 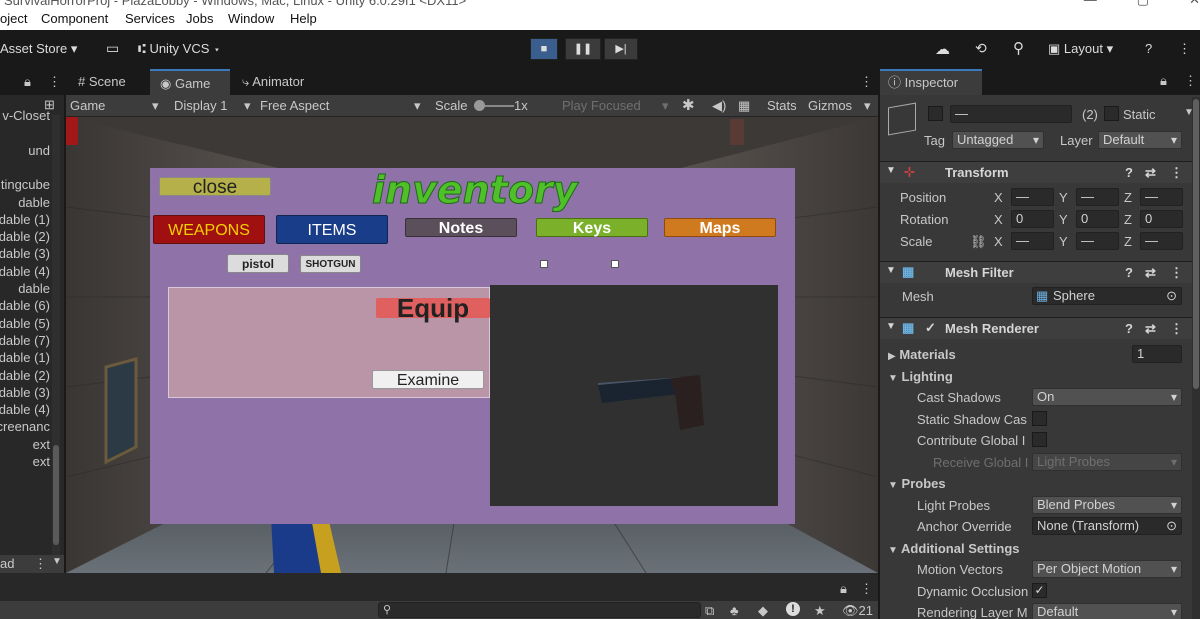 What do you see at coordinates (1107, 505) in the screenshot?
I see `light-probes-dropdown: Blend Probes` at bounding box center [1107, 505].